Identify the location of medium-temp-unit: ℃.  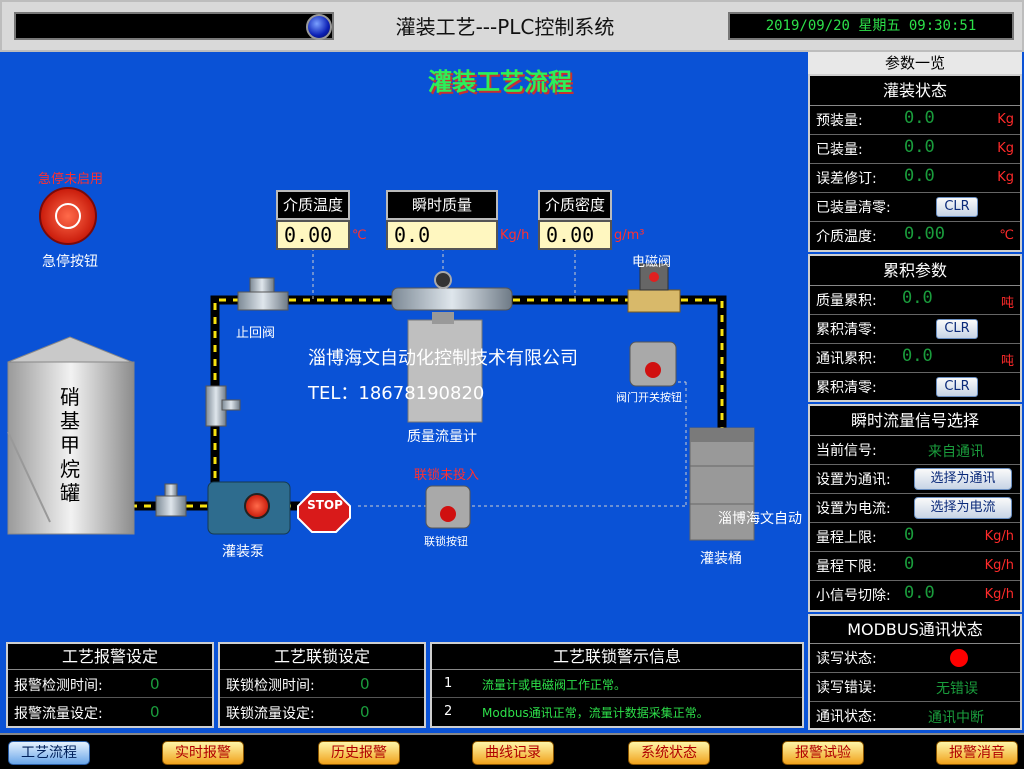
(1006, 235).